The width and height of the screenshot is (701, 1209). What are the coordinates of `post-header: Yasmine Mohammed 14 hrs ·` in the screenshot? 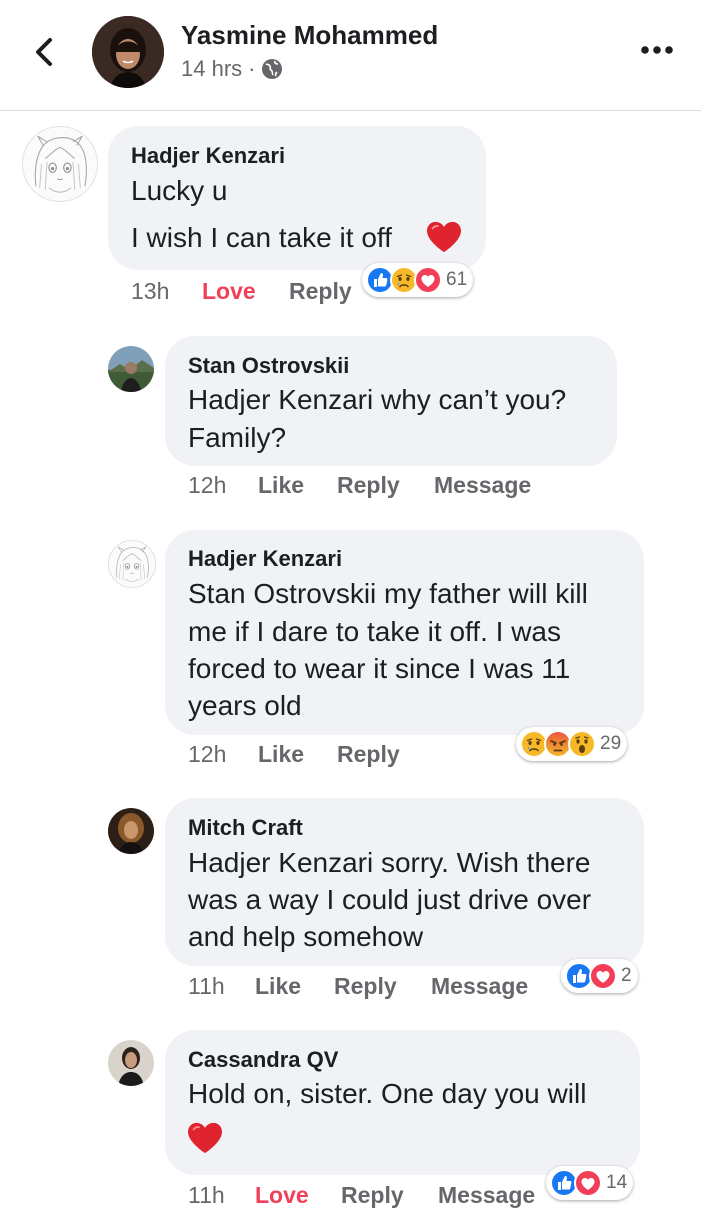 It's located at (350, 55).